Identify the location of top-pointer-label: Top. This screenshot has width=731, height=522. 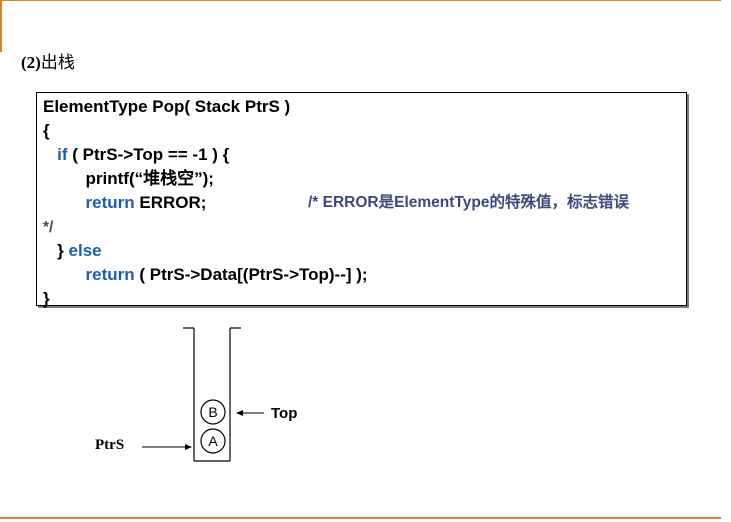
(284, 413).